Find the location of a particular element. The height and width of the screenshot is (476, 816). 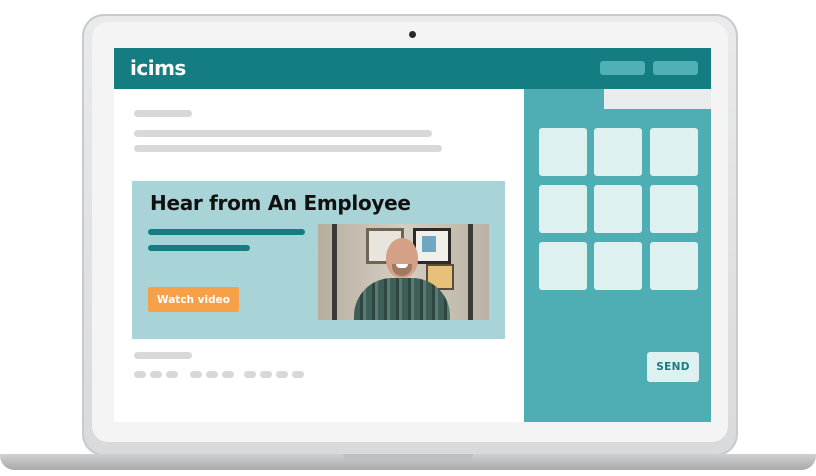

icims-logo: icims is located at coordinates (158, 68).